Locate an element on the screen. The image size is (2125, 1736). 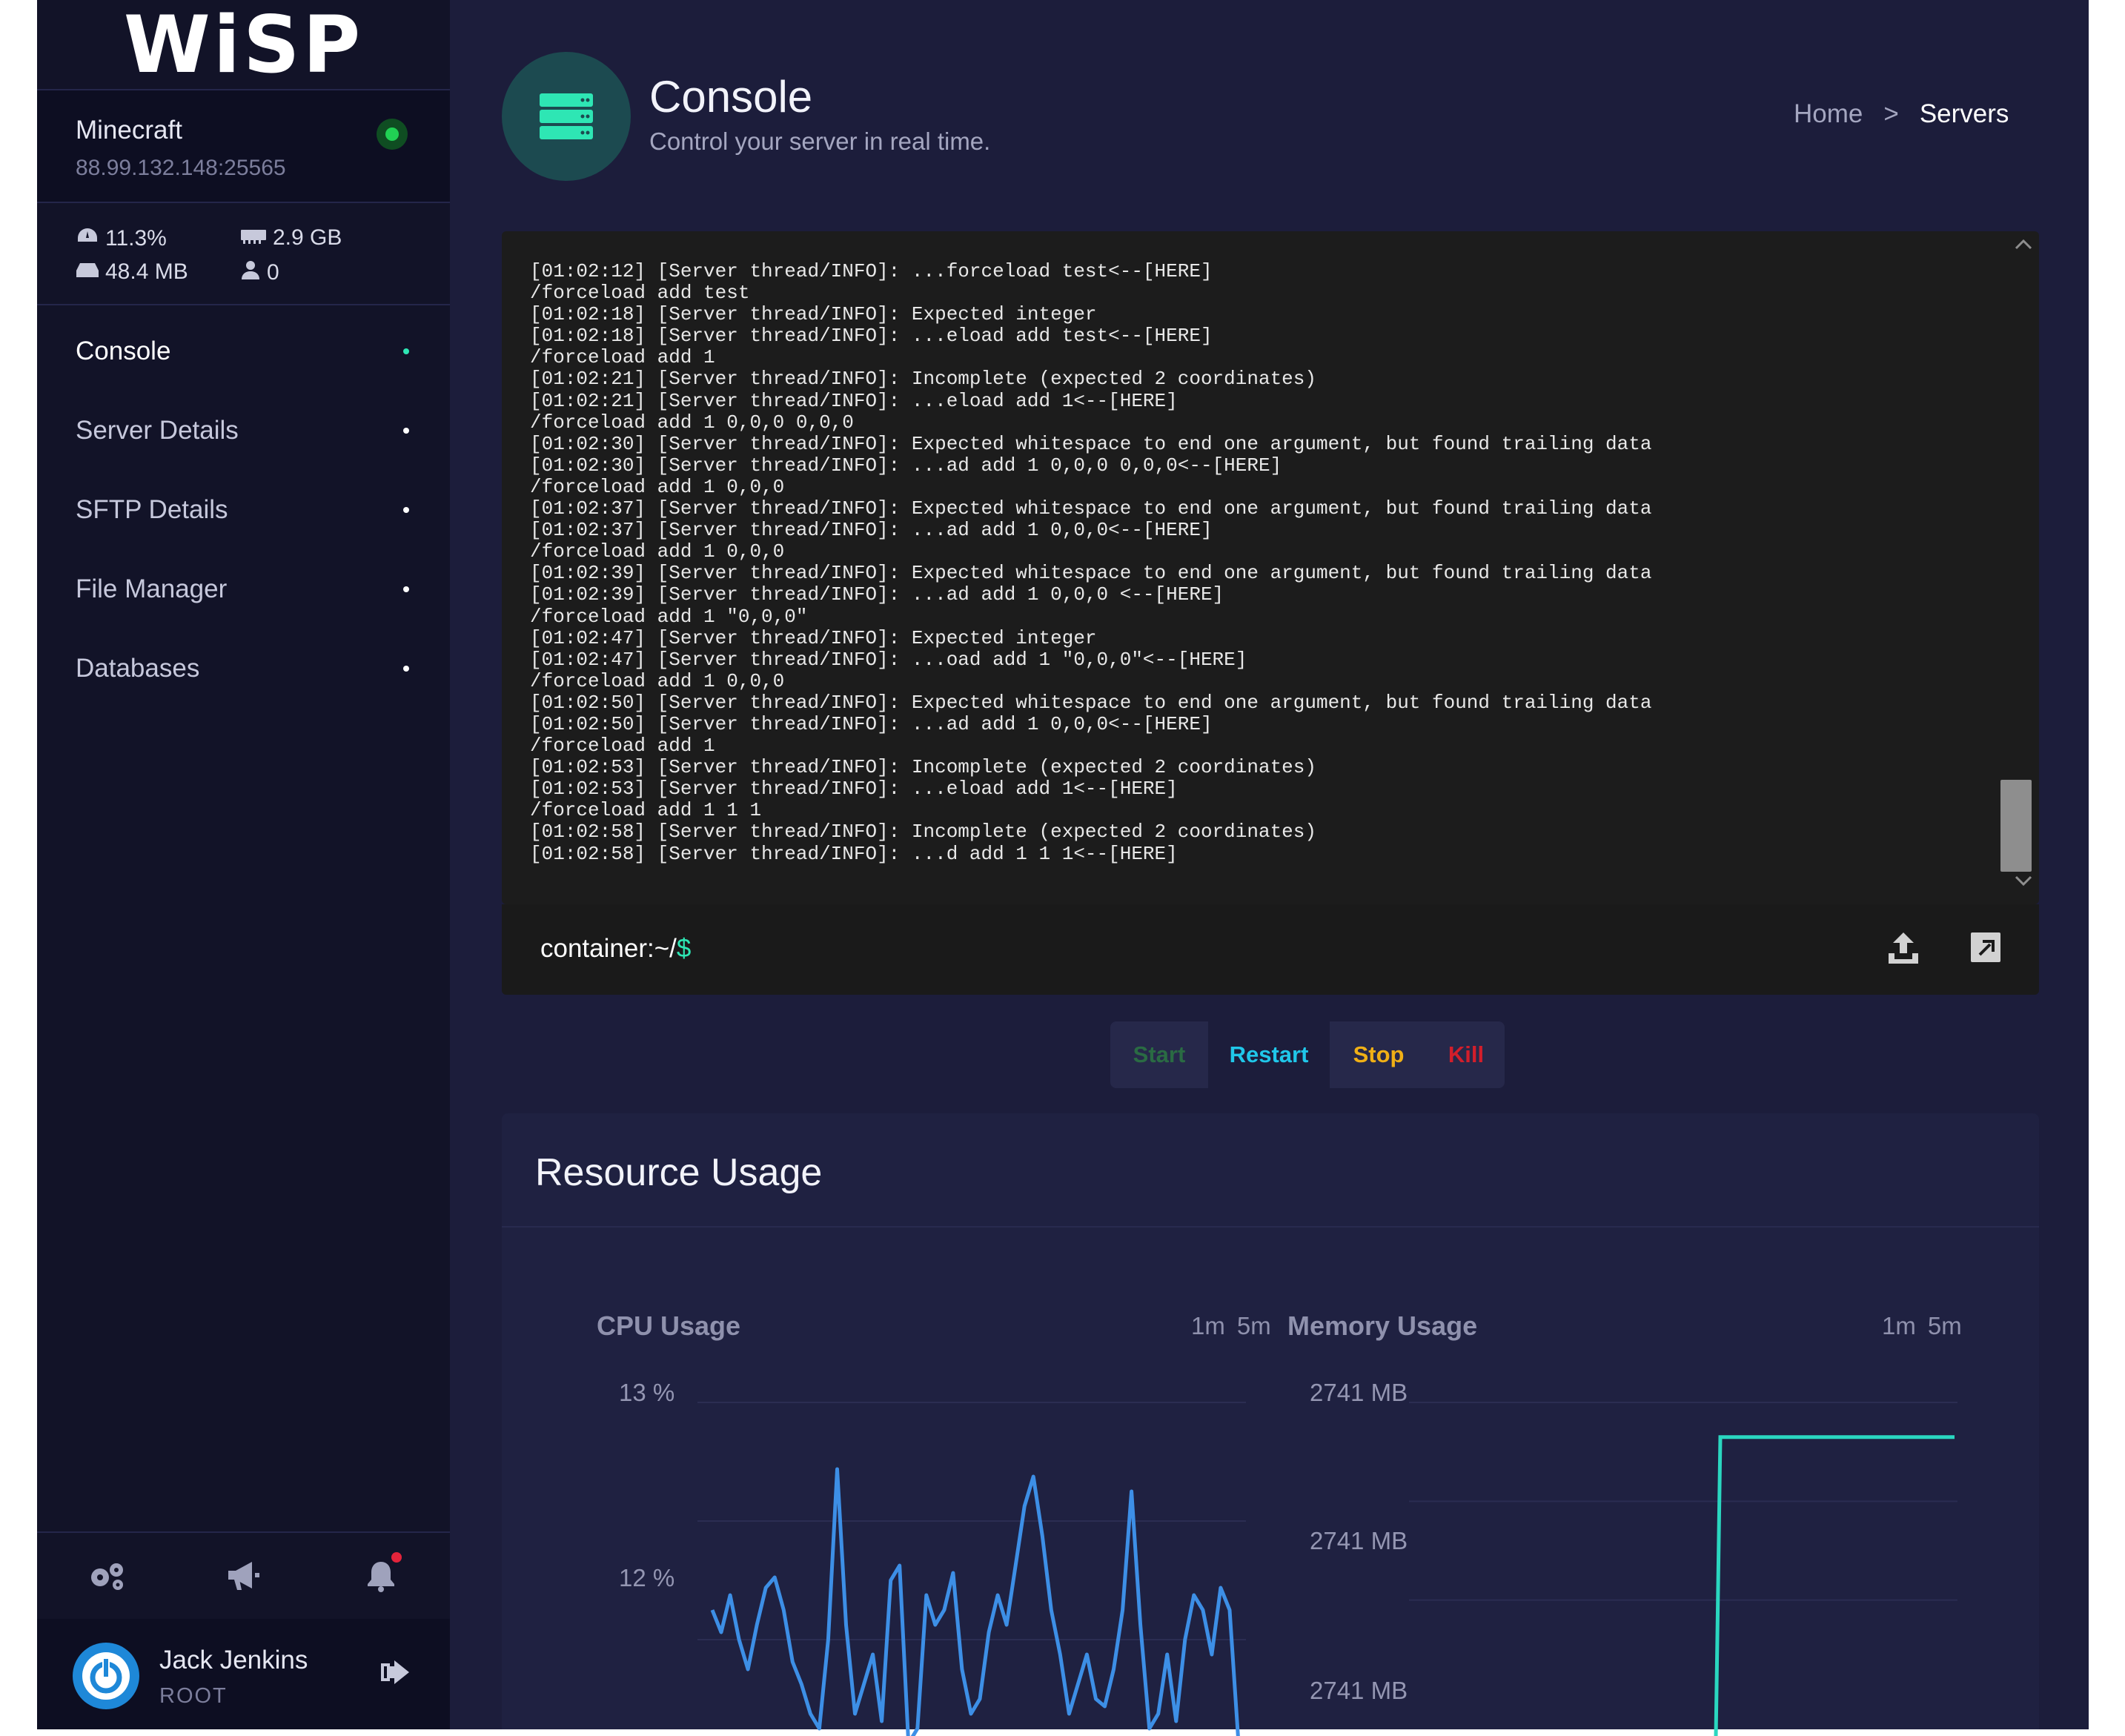
breadcrumb-home: Home is located at coordinates (1828, 114).